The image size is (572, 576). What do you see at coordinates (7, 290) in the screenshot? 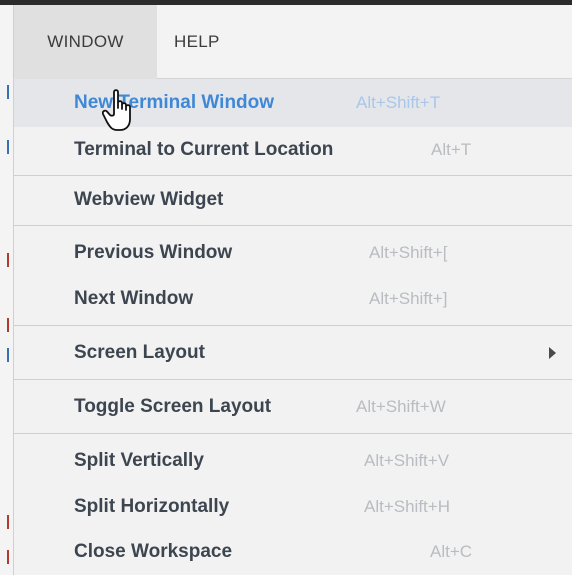
I see `underlying-window-edge` at bounding box center [7, 290].